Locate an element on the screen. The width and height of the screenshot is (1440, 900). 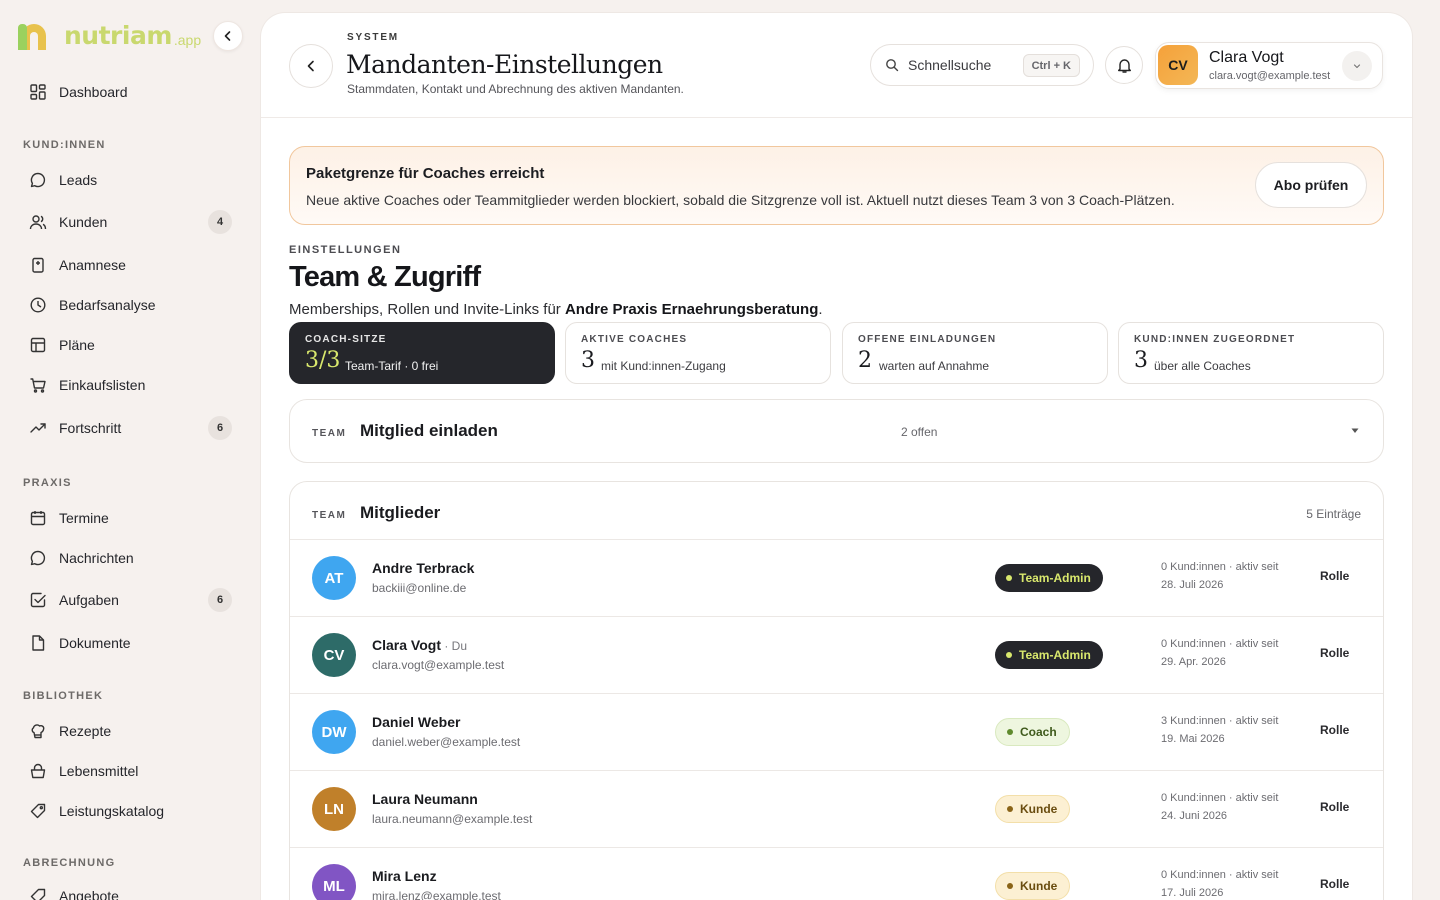
section-title: Team & Zugriff is located at coordinates (385, 277).